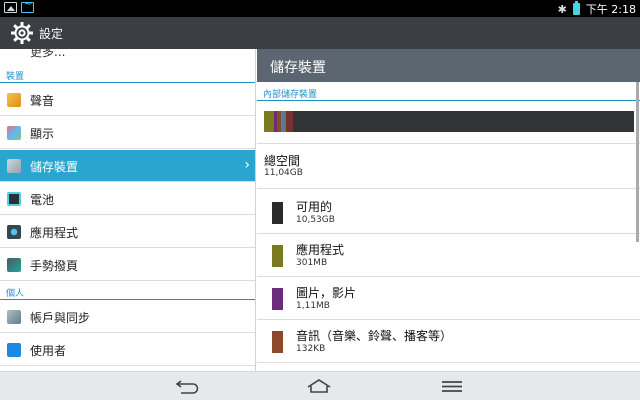 The image size is (640, 400). I want to click on navigation-bar, so click(320, 385).